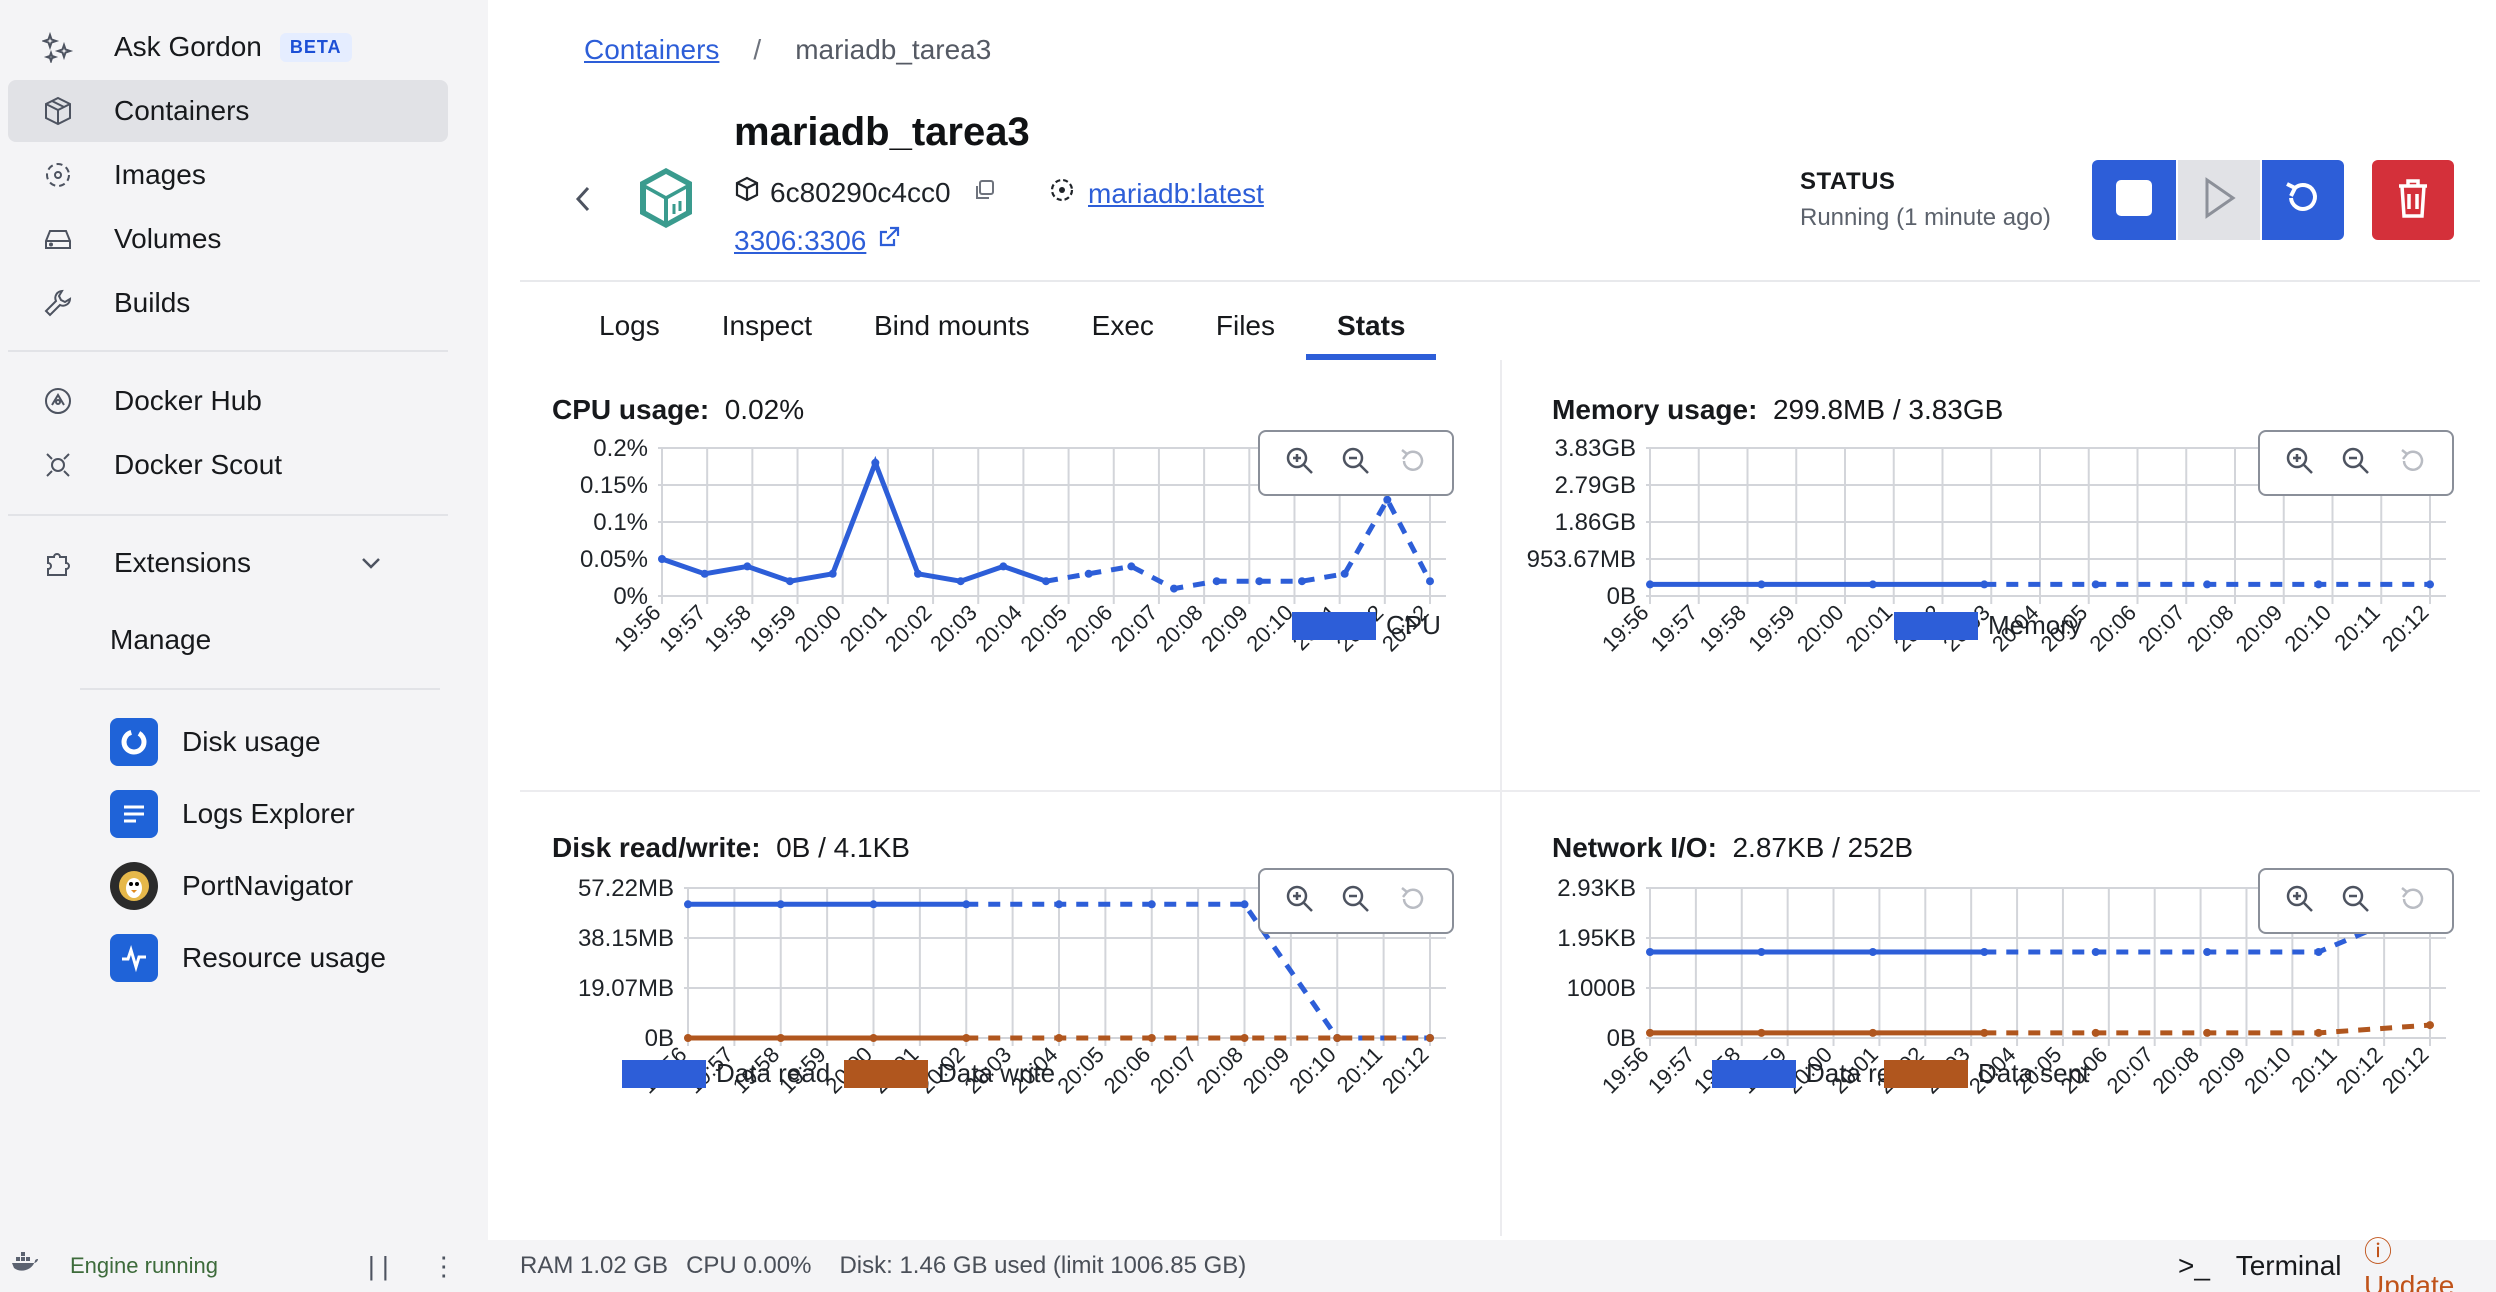 Image resolution: width=2496 pixels, height=1292 pixels. I want to click on tab-logs: Logs, so click(629, 330).